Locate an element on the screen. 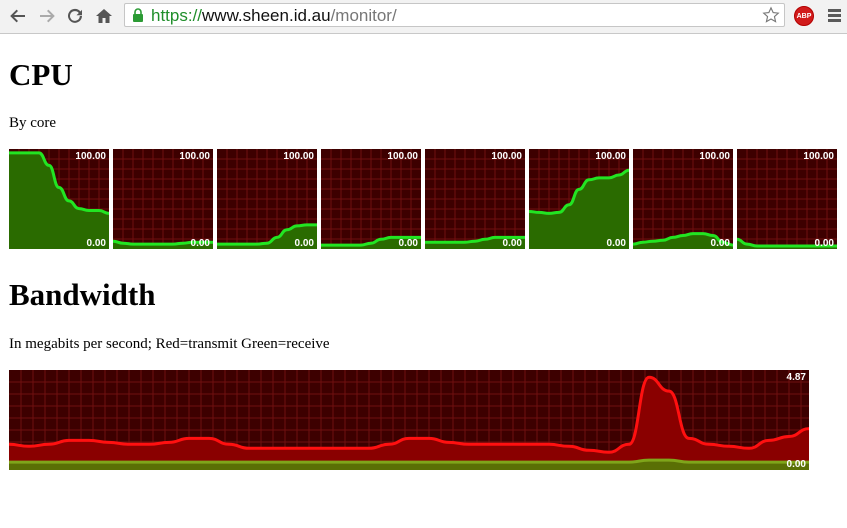  menu-icon is located at coordinates (834, 16).